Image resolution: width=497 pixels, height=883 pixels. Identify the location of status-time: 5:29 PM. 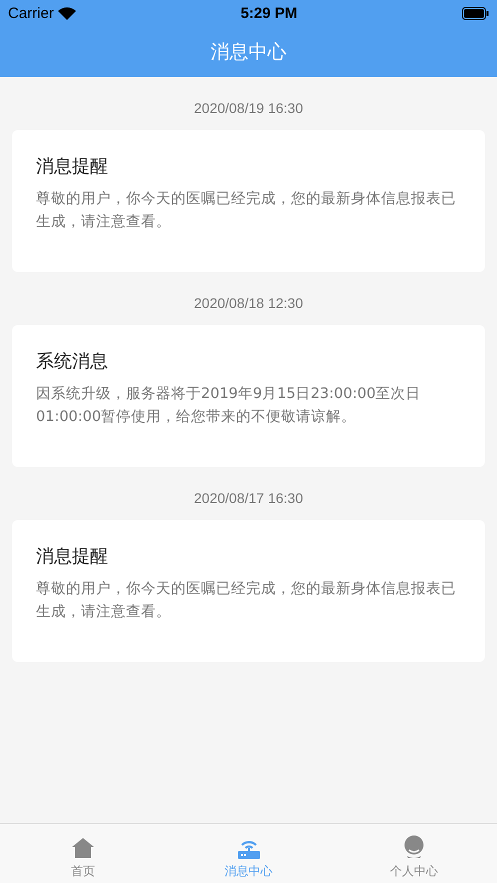
(269, 13).